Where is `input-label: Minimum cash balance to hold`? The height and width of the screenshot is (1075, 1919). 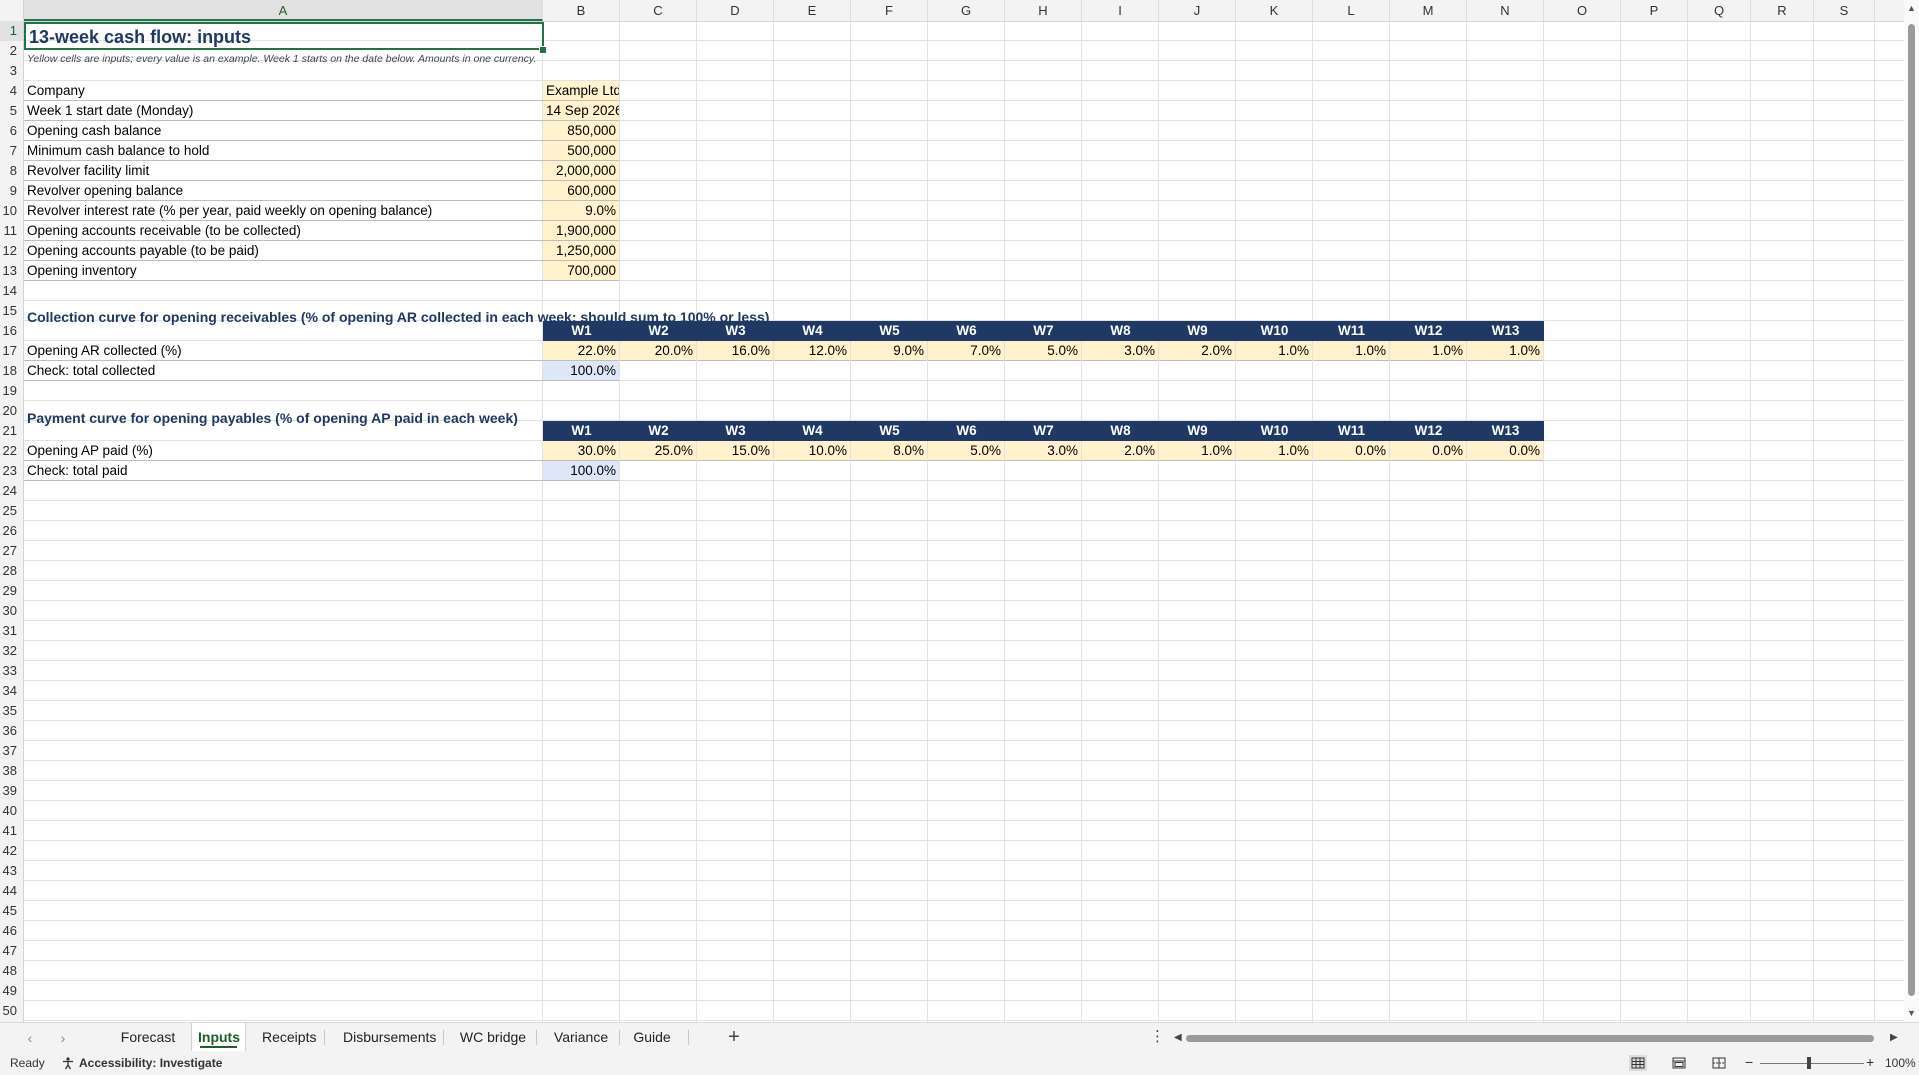
input-label: Minimum cash balance to hold is located at coordinates (283, 151).